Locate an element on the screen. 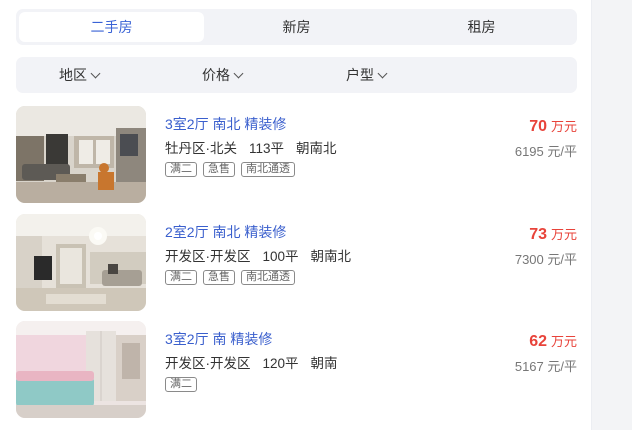 This screenshot has height=430, width=632. price-value: 62 is located at coordinates (538, 341).